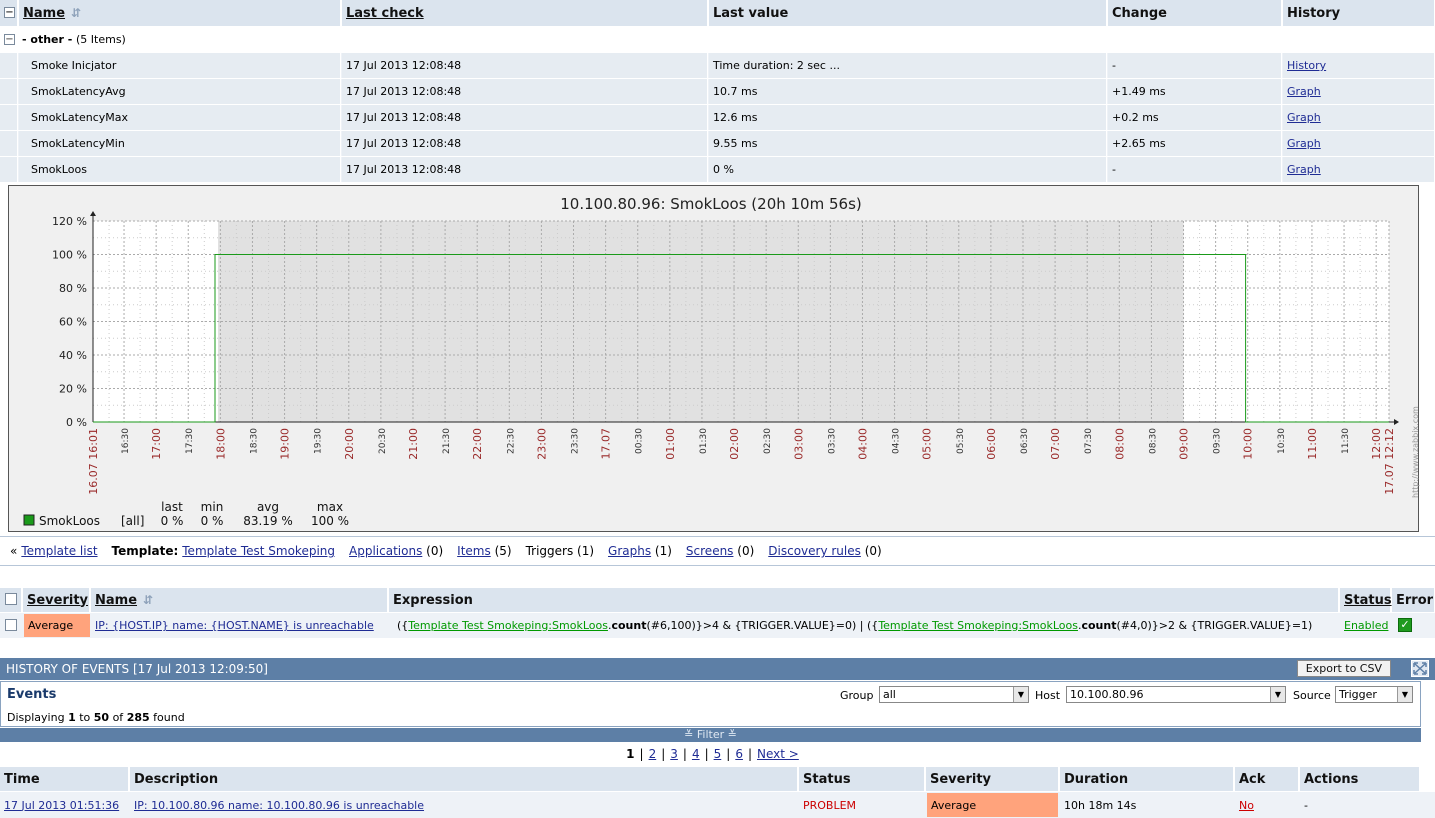 The image size is (1435, 818). Describe the element at coordinates (180, 13) in the screenshot. I see `col-name: Name ⇵` at that location.